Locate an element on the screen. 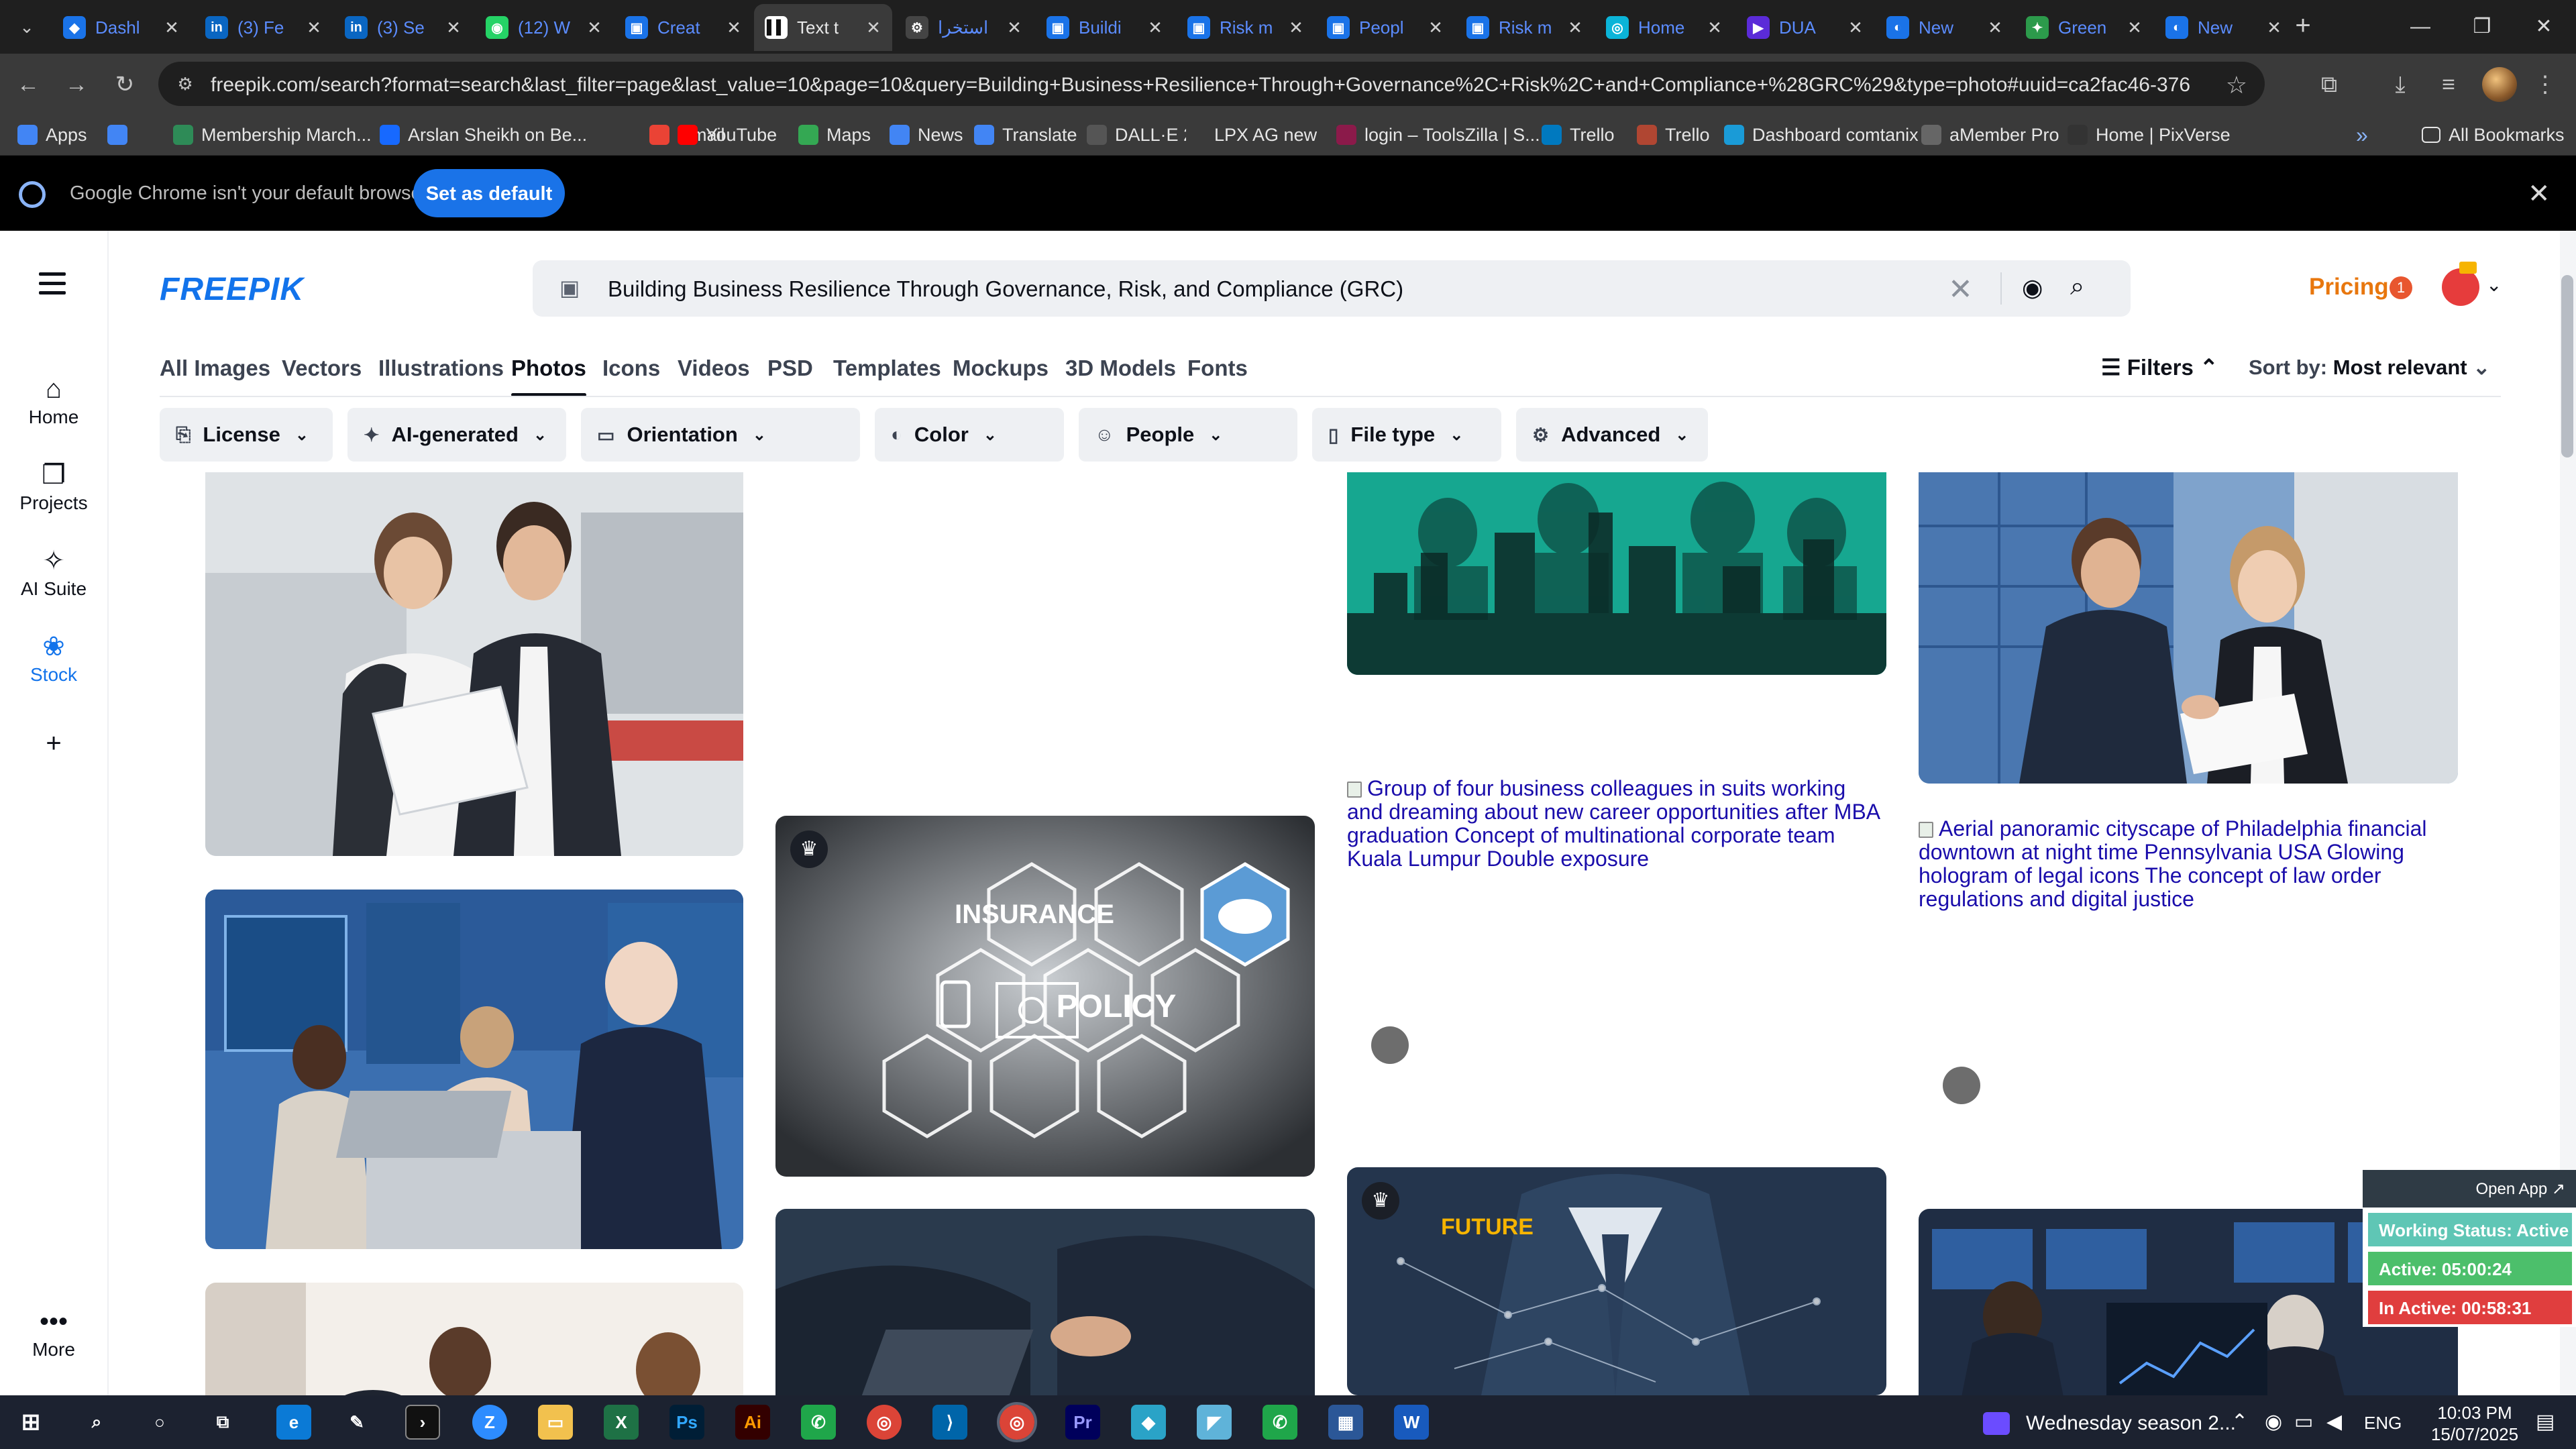 Image resolution: width=2576 pixels, height=1449 pixels. nav-add: + is located at coordinates (53, 743).